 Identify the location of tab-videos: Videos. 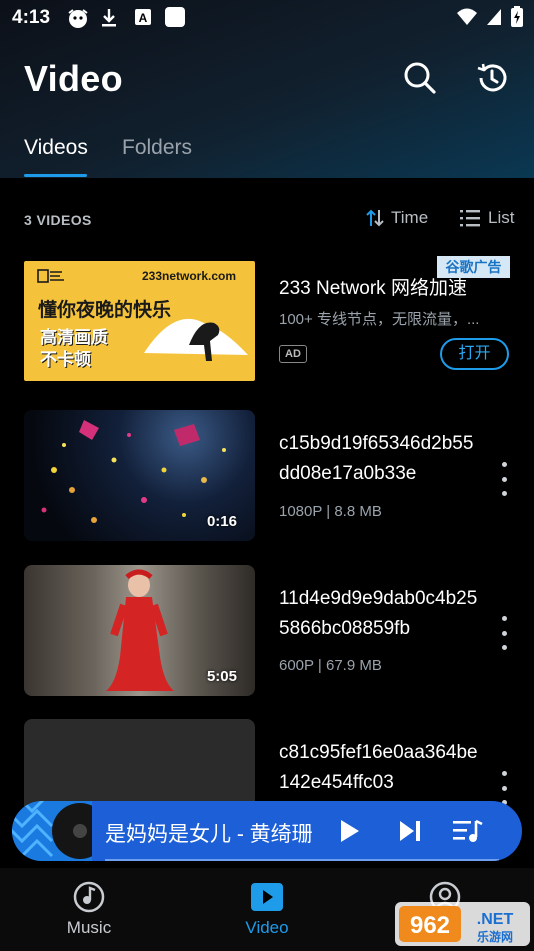
(56, 148).